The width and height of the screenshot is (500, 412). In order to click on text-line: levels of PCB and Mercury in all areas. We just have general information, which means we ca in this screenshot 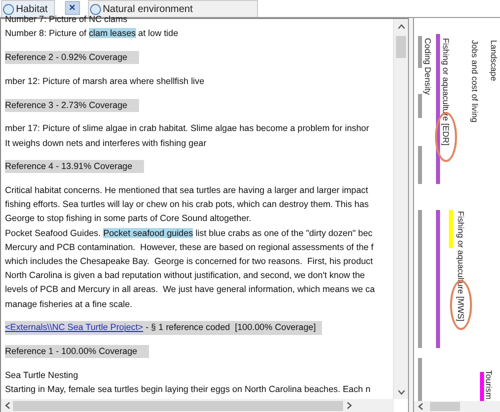, I will do `click(190, 289)`.